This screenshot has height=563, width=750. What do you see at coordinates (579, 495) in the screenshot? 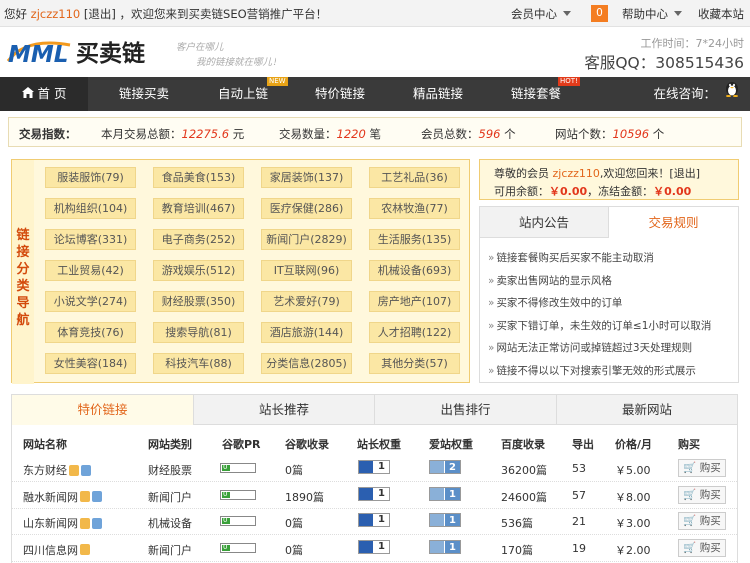
I see `outlink-count: 57` at bounding box center [579, 495].